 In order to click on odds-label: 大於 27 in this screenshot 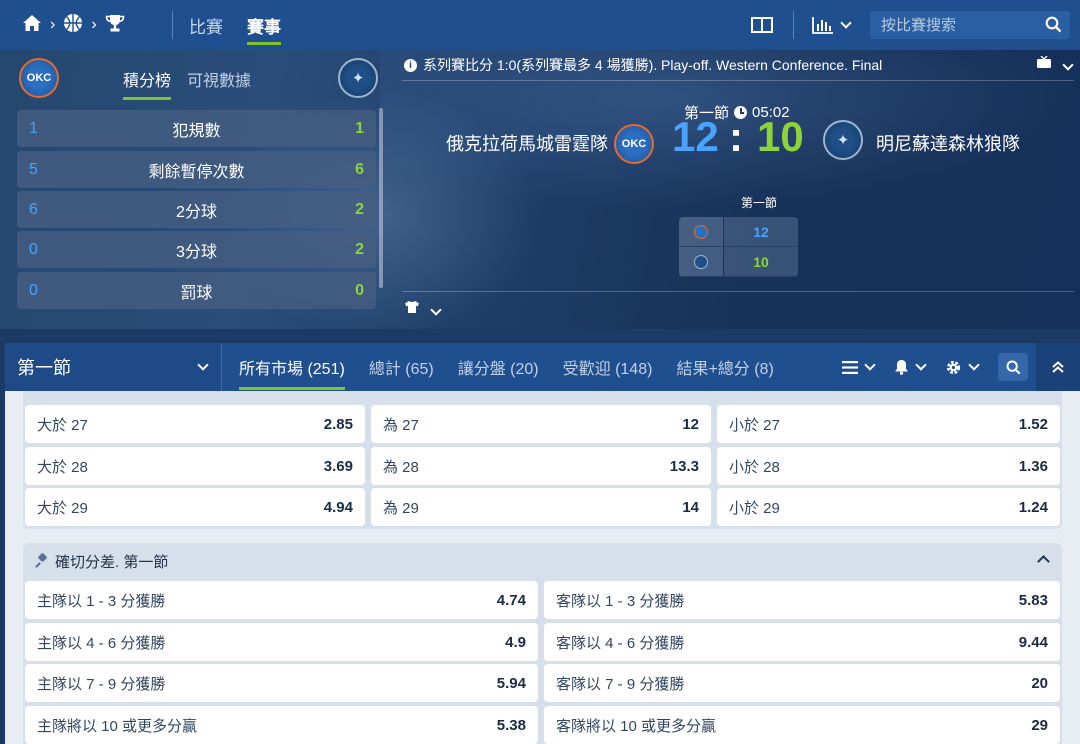, I will do `click(62, 425)`.